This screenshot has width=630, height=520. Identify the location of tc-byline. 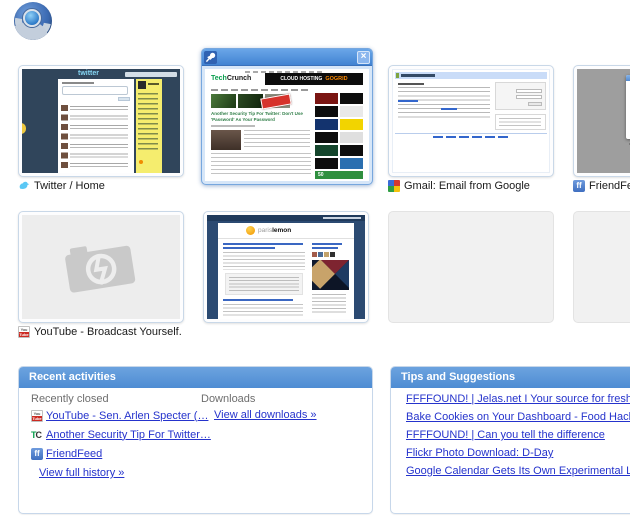
(233, 126).